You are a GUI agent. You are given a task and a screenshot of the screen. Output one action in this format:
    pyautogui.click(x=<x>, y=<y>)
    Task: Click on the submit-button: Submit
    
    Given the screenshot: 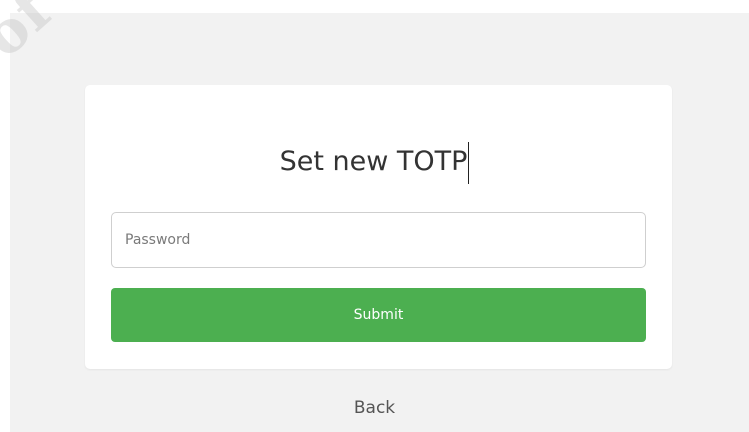 What is the action you would take?
    pyautogui.click(x=378, y=315)
    